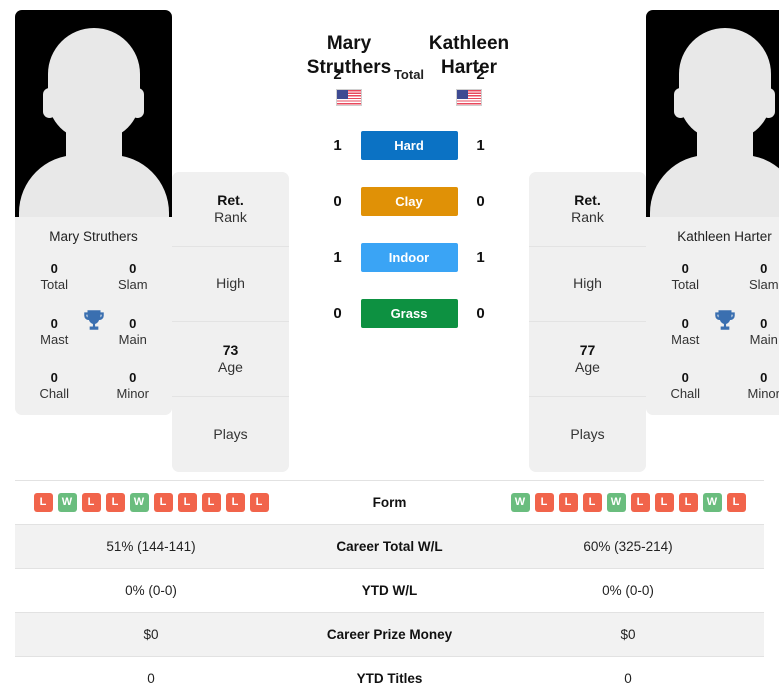  What do you see at coordinates (151, 503) in the screenshot?
I see `form-left-cell: LWLLWLLLLL` at bounding box center [151, 503].